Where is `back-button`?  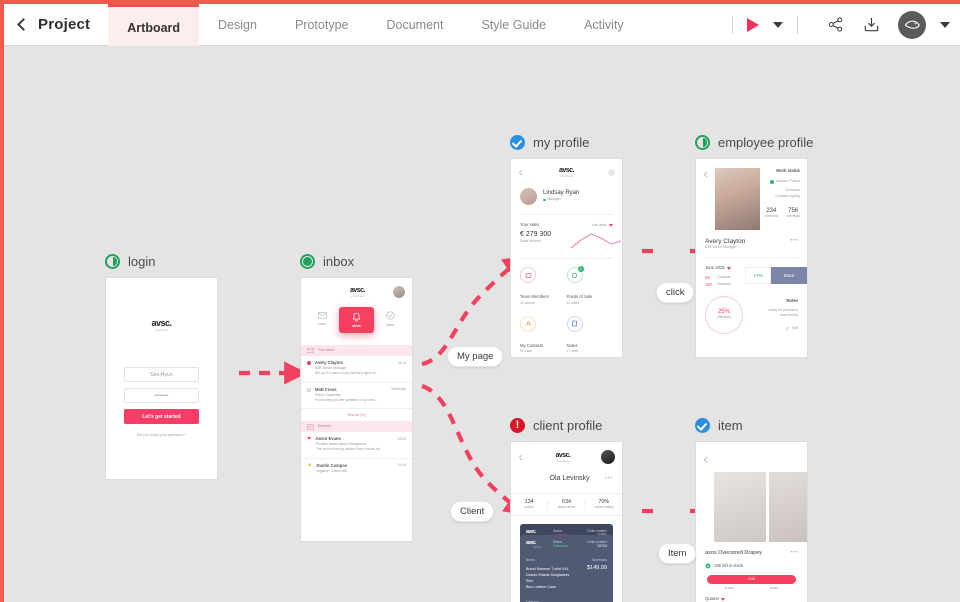 back-button is located at coordinates (21, 25).